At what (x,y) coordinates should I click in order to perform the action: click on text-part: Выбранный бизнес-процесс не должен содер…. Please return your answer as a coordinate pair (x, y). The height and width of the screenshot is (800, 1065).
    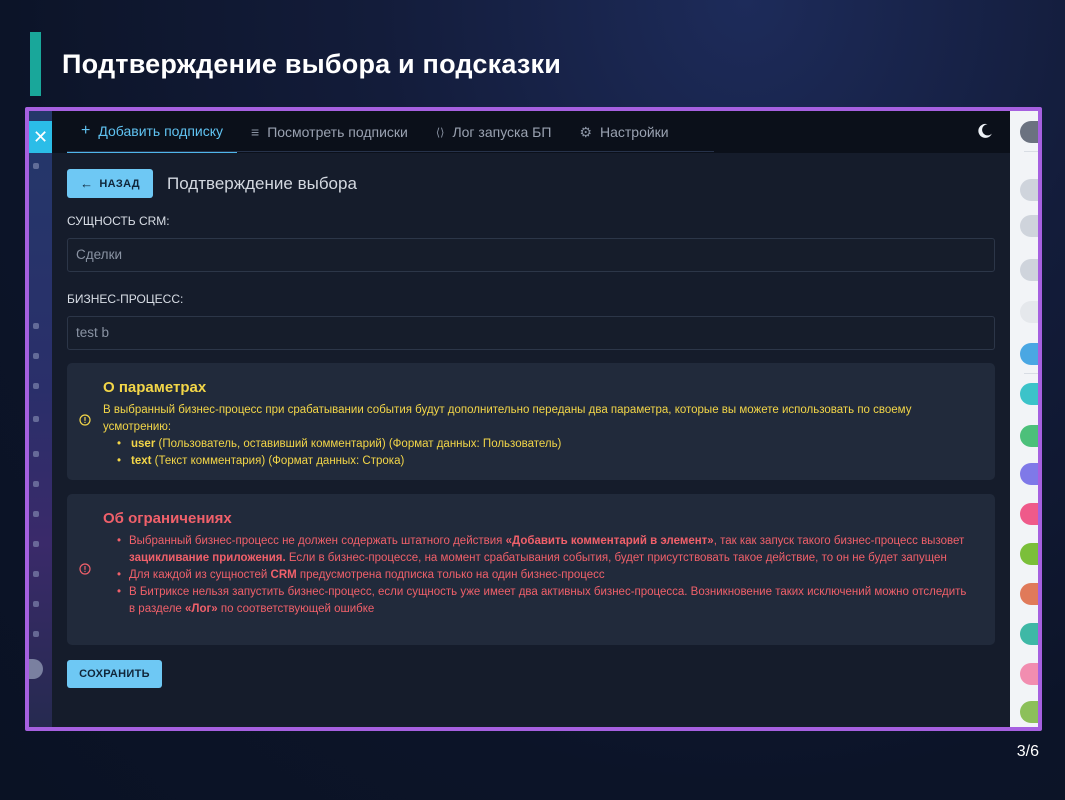
    Looking at the image, I should click on (317, 541).